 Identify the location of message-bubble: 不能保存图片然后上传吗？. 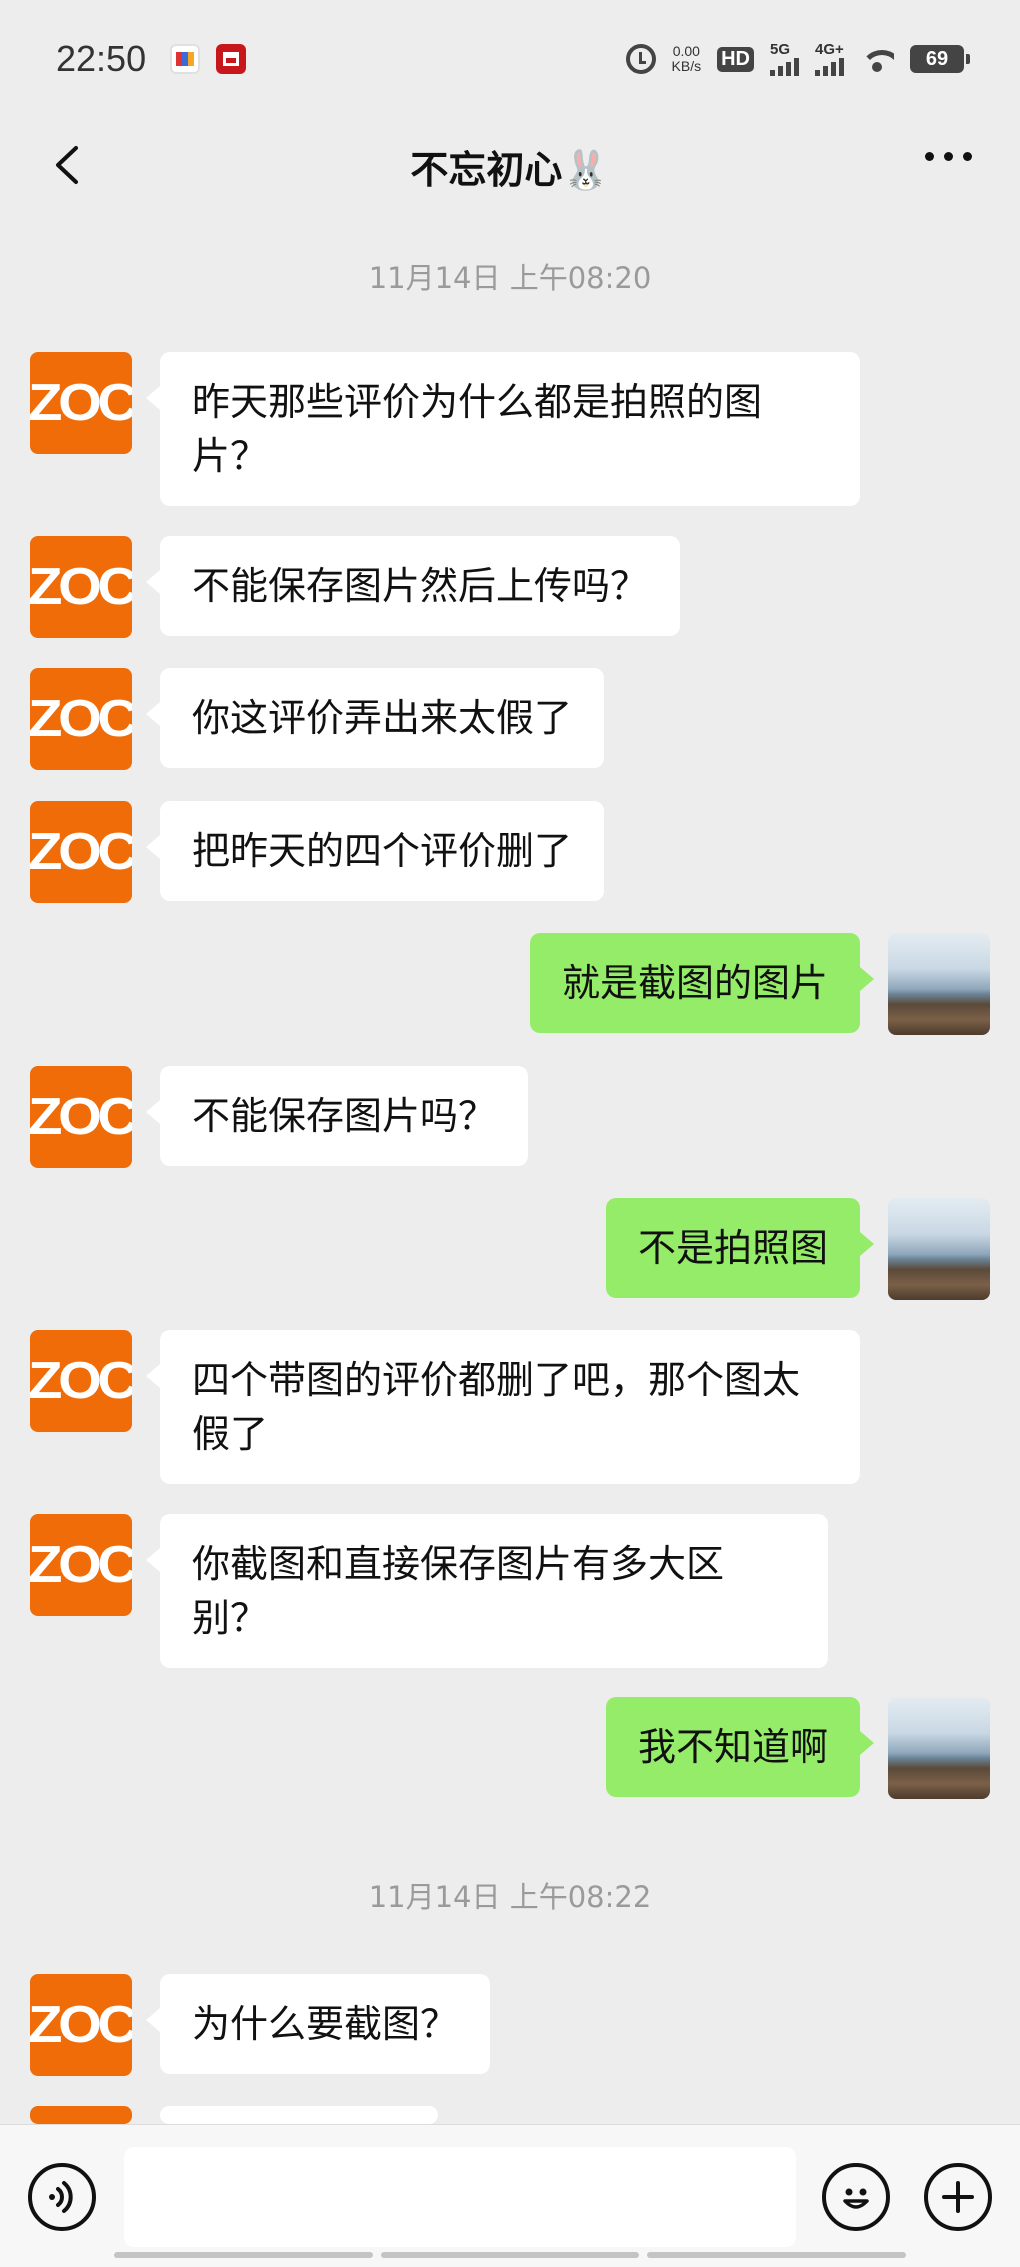
(413, 586).